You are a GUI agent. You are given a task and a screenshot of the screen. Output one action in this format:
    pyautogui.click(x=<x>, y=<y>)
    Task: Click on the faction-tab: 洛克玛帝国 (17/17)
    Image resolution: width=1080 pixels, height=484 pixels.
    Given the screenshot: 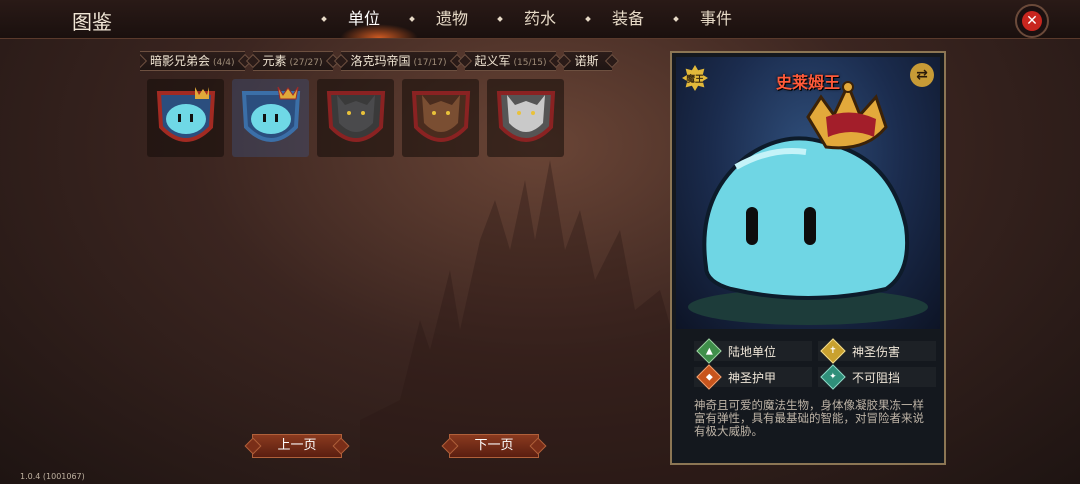 What is the action you would take?
    pyautogui.click(x=398, y=61)
    